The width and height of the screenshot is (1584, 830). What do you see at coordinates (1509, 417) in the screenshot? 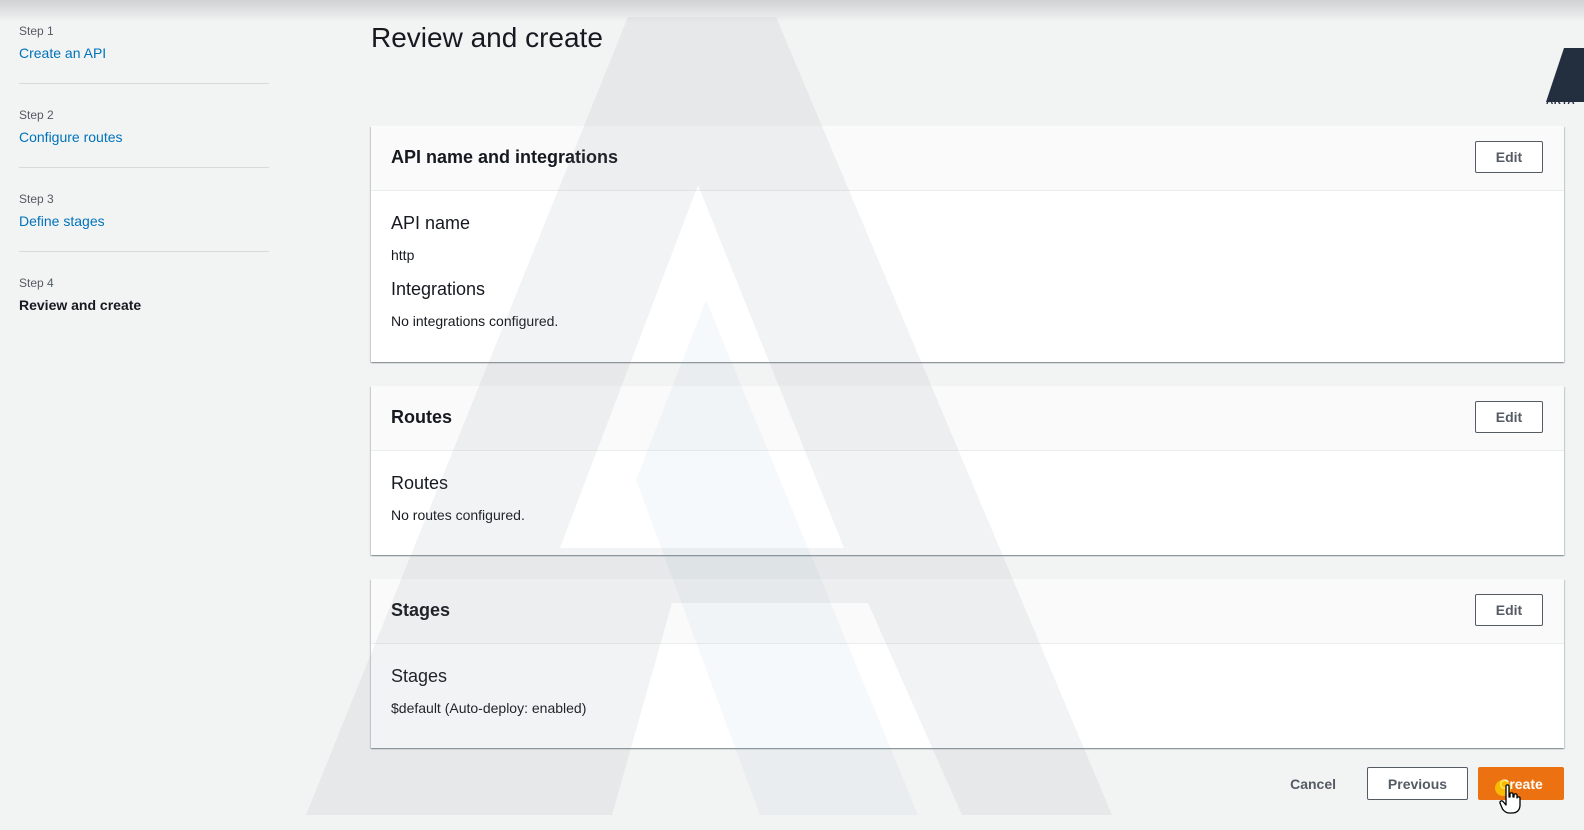
I see `edit-routes-button: Edit` at bounding box center [1509, 417].